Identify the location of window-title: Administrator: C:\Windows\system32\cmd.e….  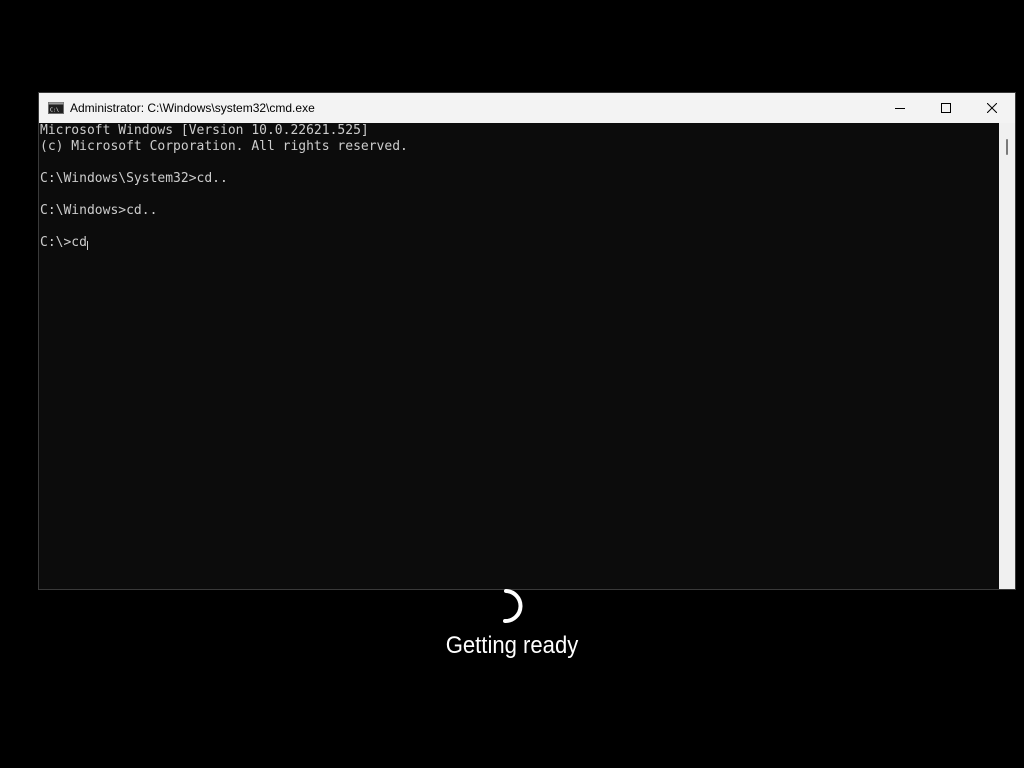
(192, 108).